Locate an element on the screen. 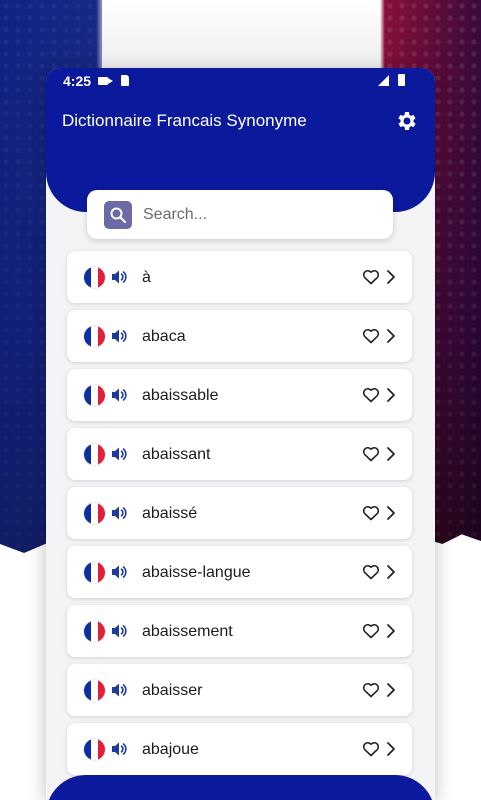 The width and height of the screenshot is (481, 800). app-title: Dictionnaire Francais Synonyme is located at coordinates (184, 120).